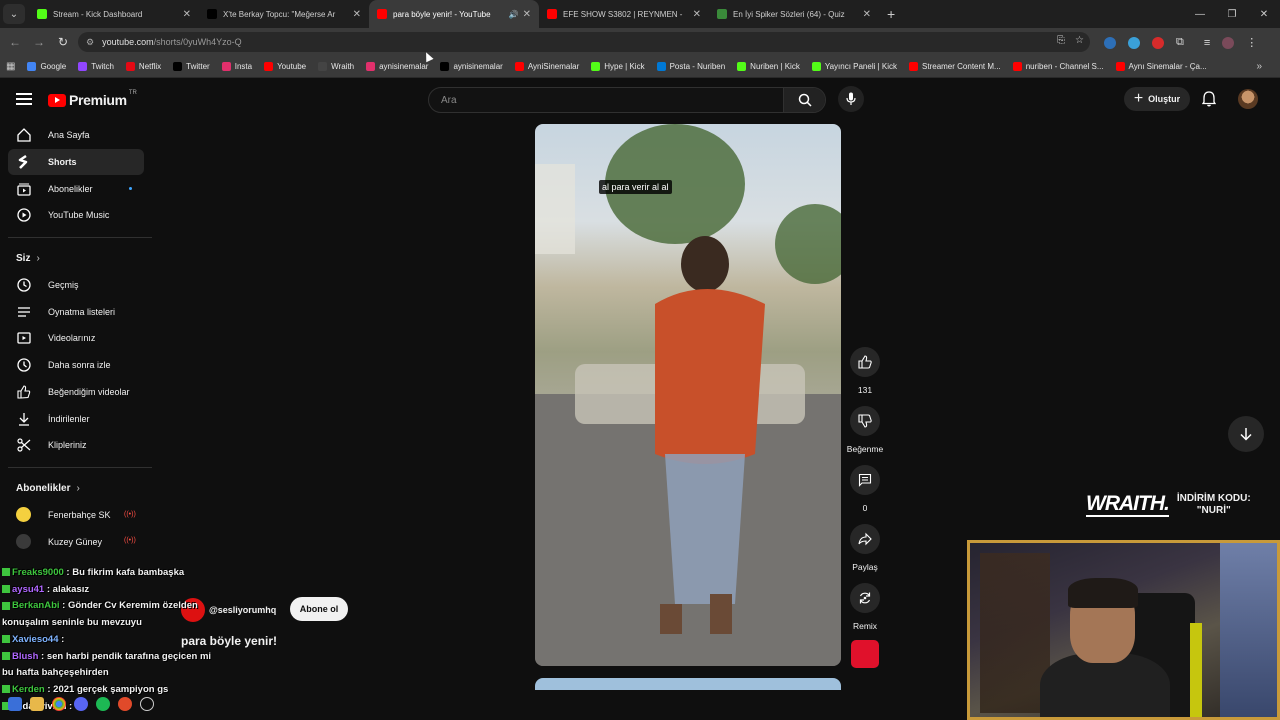 Image resolution: width=1280 pixels, height=720 pixels. Describe the element at coordinates (1251, 42) in the screenshot. I see `browser-menu-icon: ⋮` at that location.